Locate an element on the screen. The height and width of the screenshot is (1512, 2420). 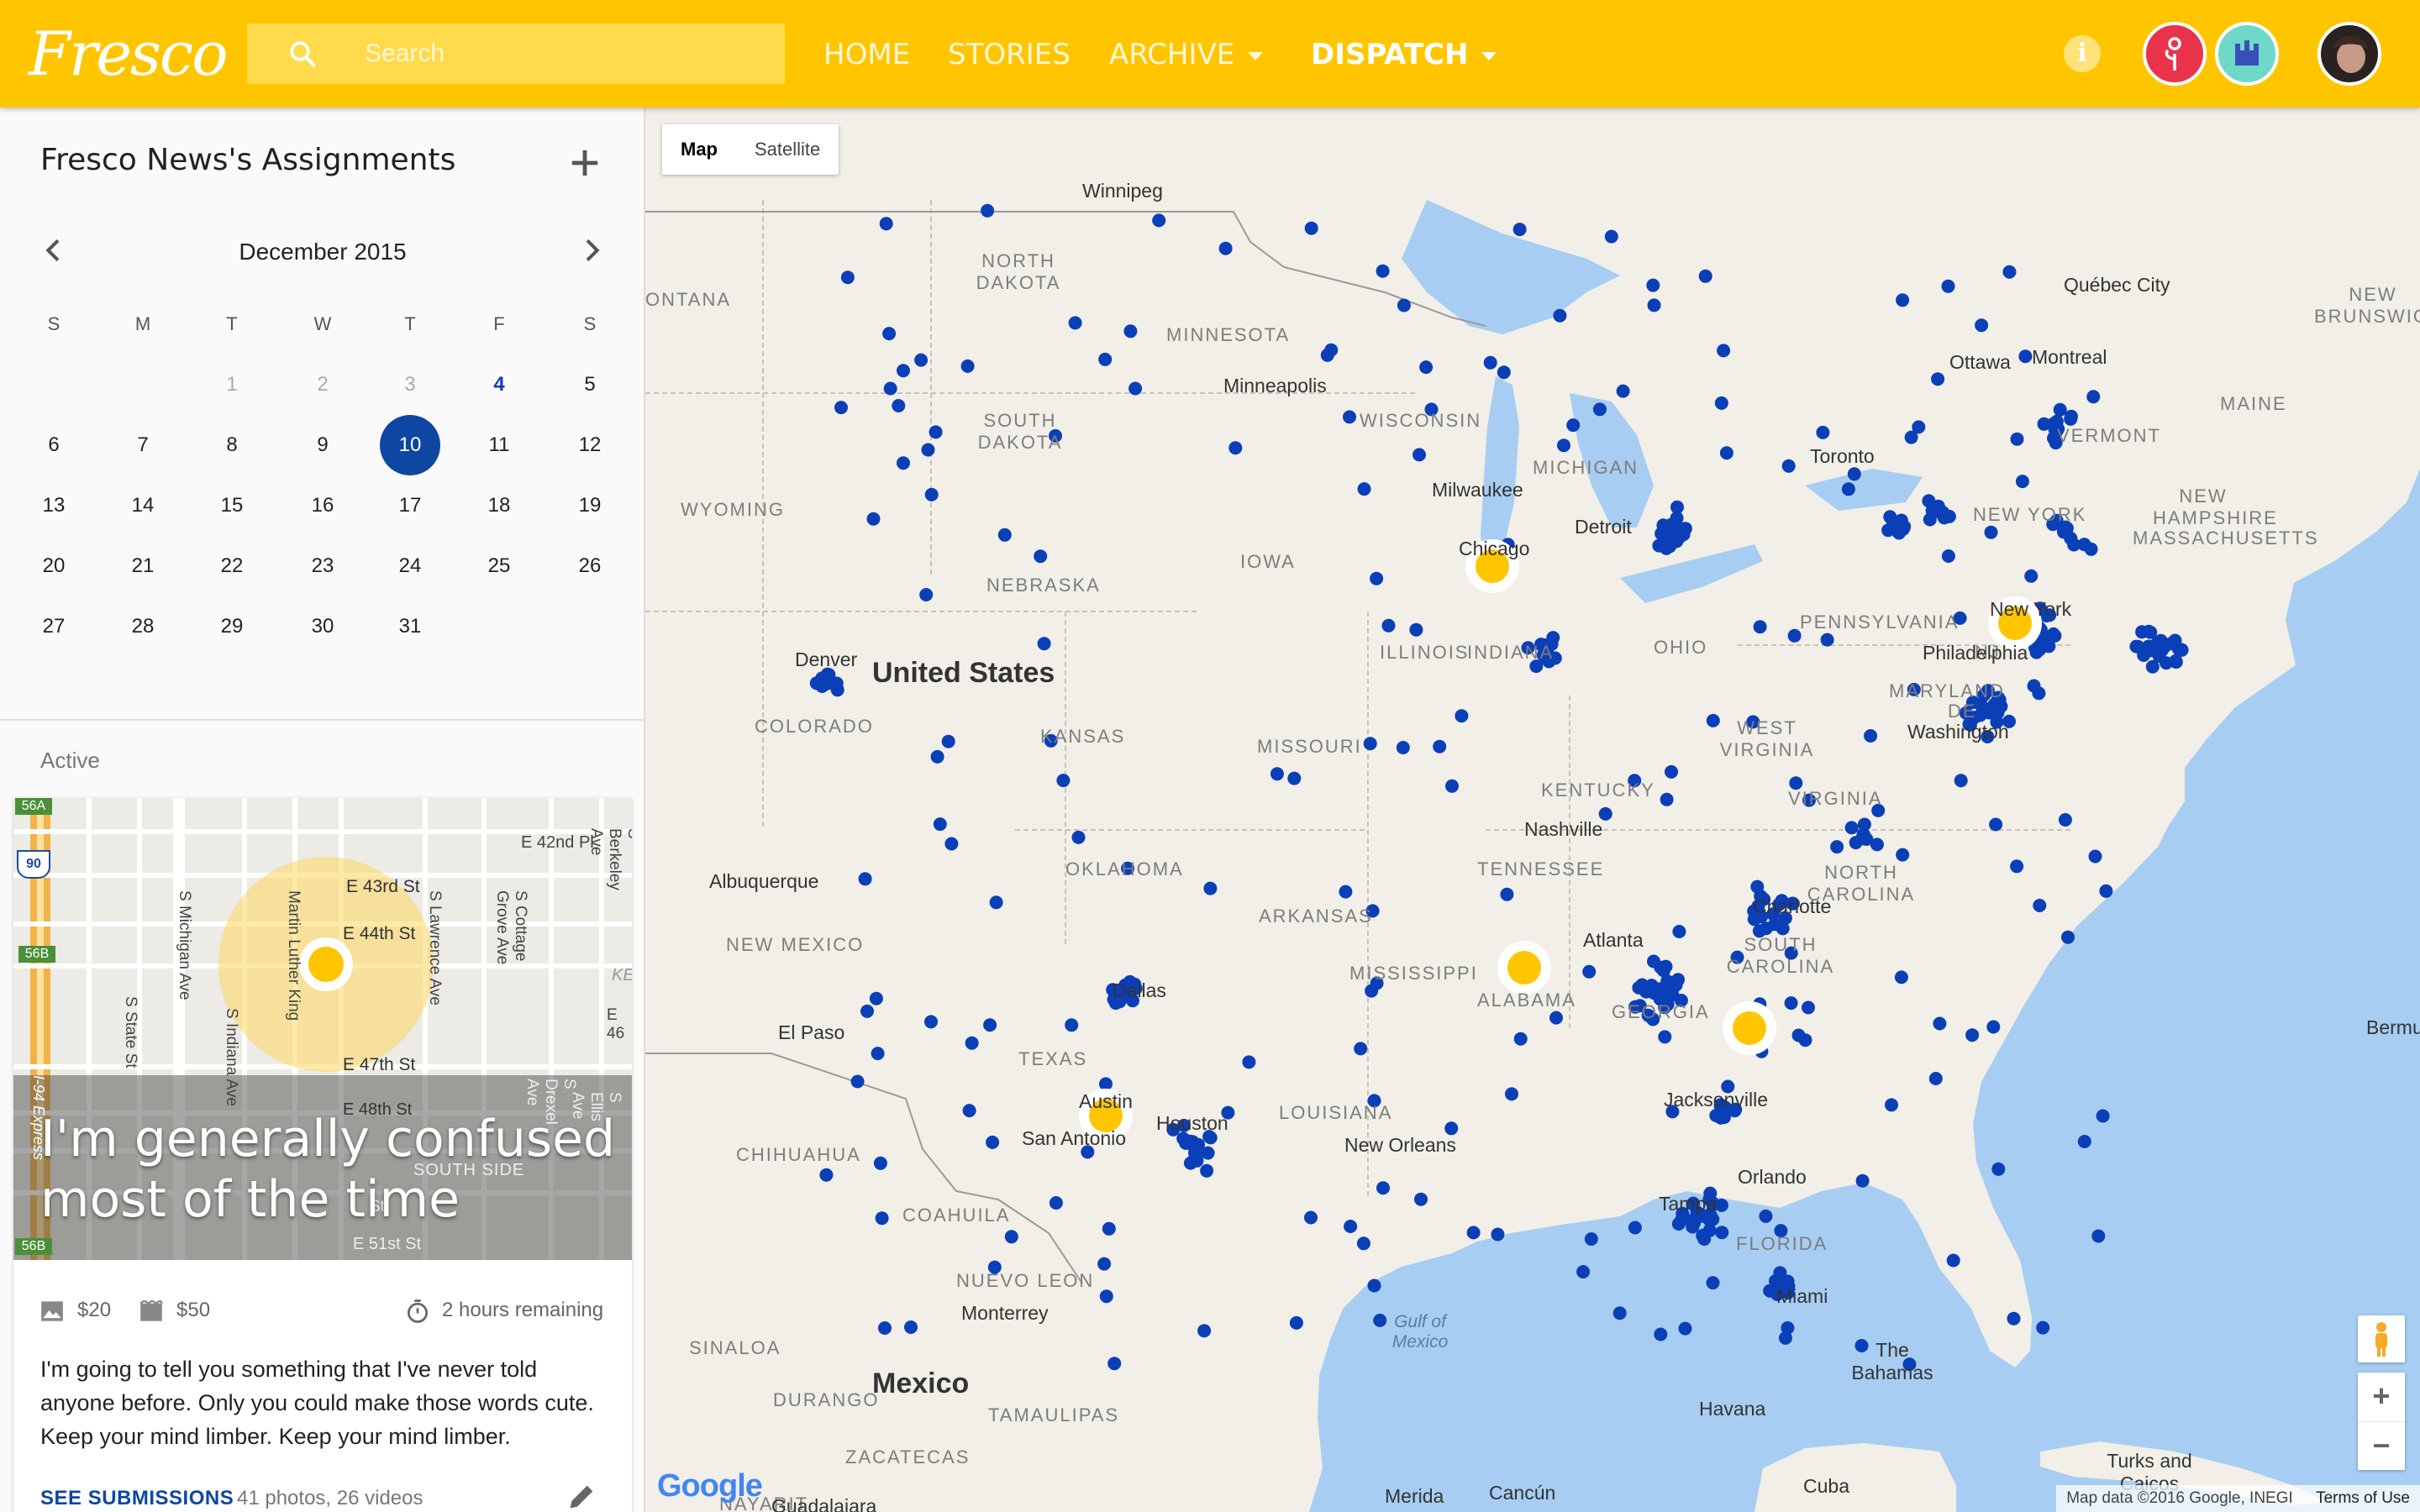
chevron-right-icon is located at coordinates (591, 250).